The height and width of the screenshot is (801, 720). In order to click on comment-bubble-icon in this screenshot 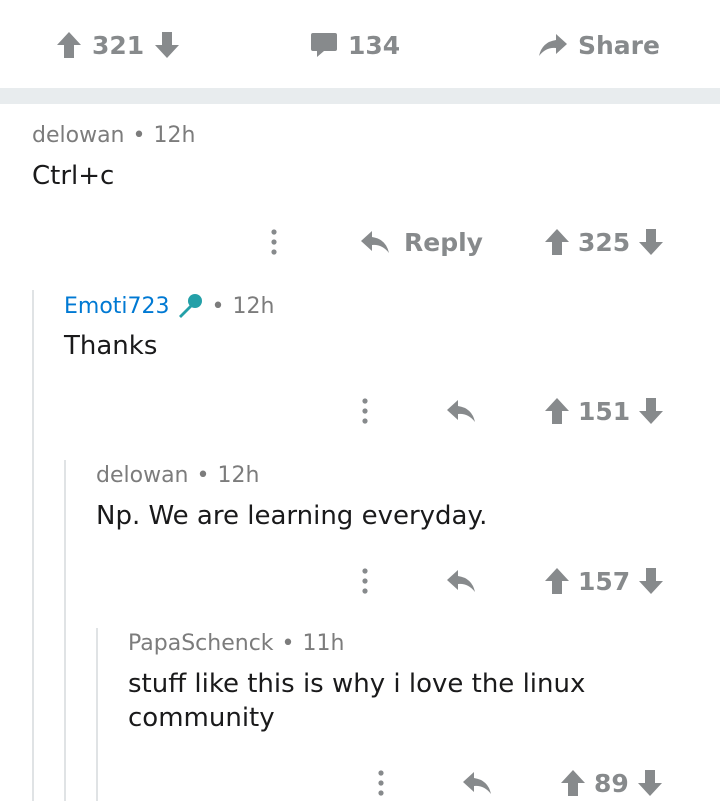, I will do `click(324, 45)`.